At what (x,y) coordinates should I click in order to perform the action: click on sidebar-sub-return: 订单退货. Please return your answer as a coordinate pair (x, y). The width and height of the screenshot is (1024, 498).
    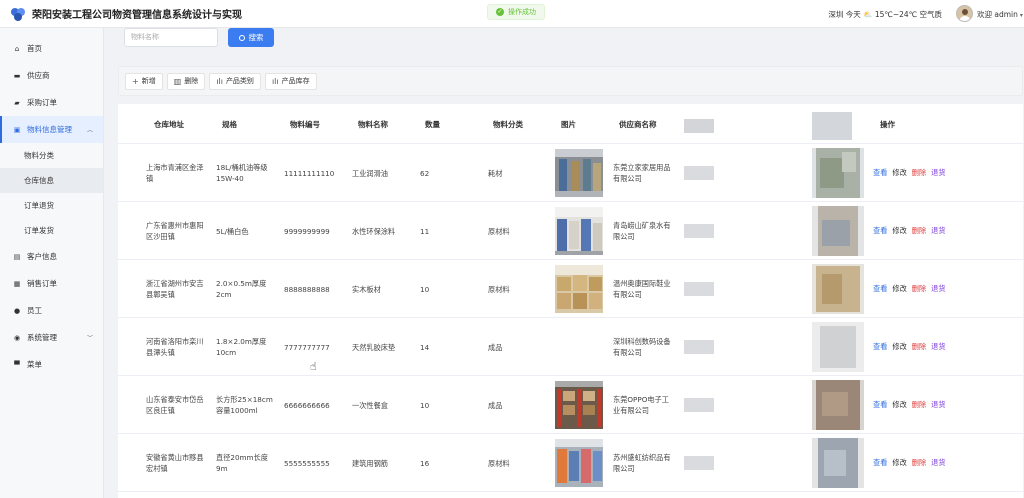
    Looking at the image, I should click on (51, 205).